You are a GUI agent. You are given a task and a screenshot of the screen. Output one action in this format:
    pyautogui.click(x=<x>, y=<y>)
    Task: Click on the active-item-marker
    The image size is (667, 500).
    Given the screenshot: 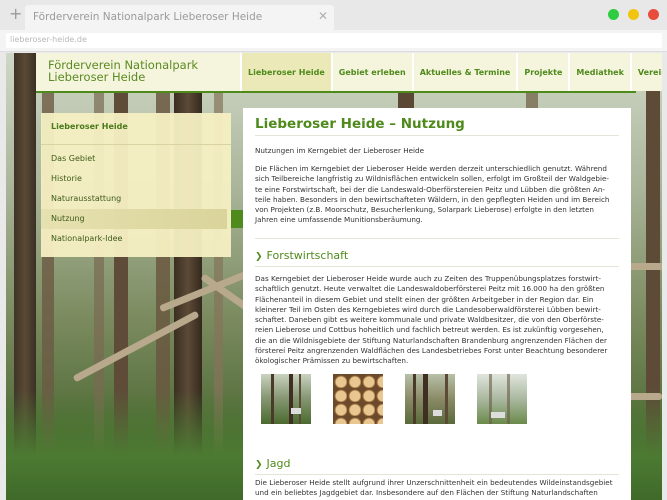 What is the action you would take?
    pyautogui.click(x=237, y=219)
    